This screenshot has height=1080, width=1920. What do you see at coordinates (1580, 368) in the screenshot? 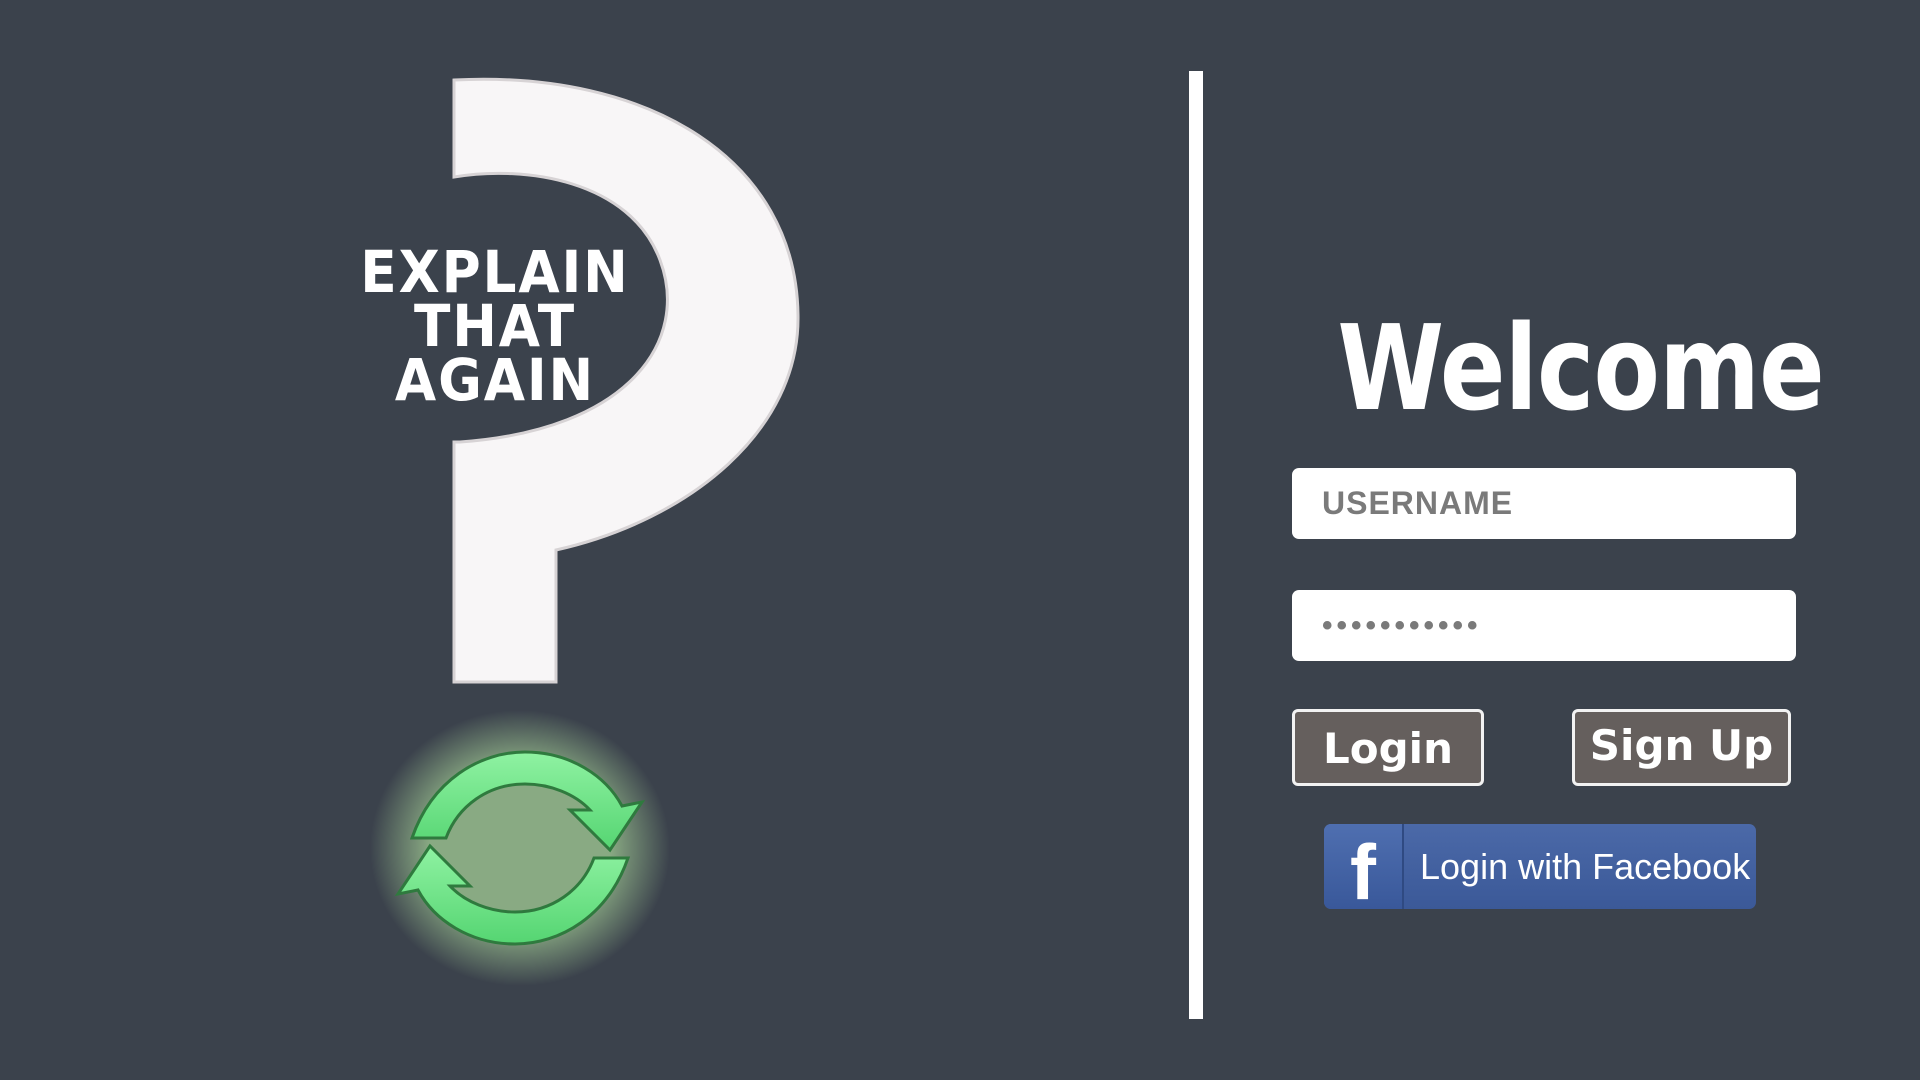
I see `welcome-title: Welcome` at bounding box center [1580, 368].